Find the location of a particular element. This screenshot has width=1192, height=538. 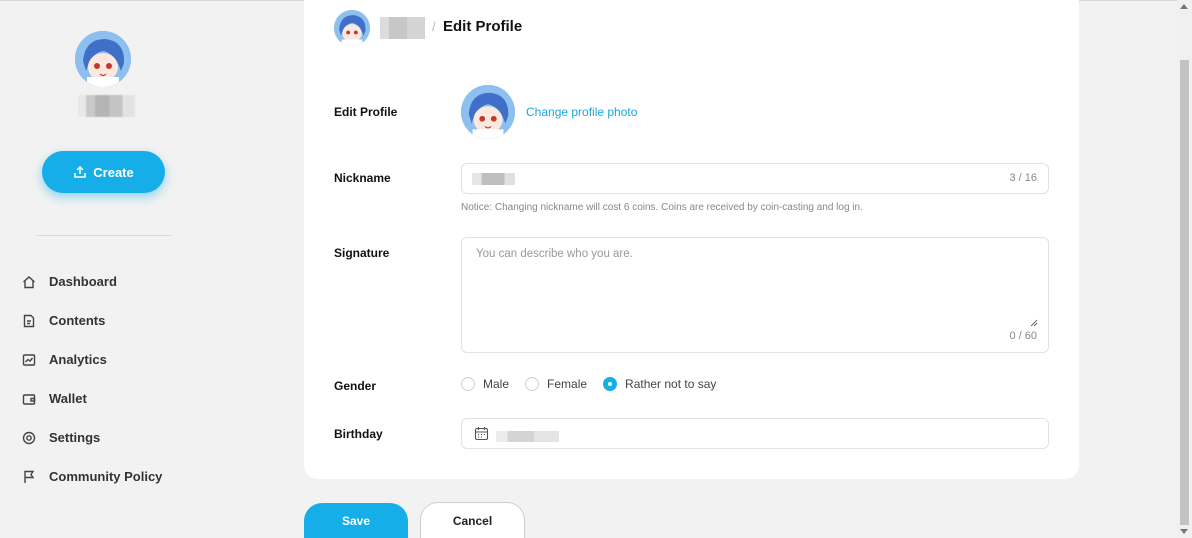

blurred-username is located at coordinates (106, 106).